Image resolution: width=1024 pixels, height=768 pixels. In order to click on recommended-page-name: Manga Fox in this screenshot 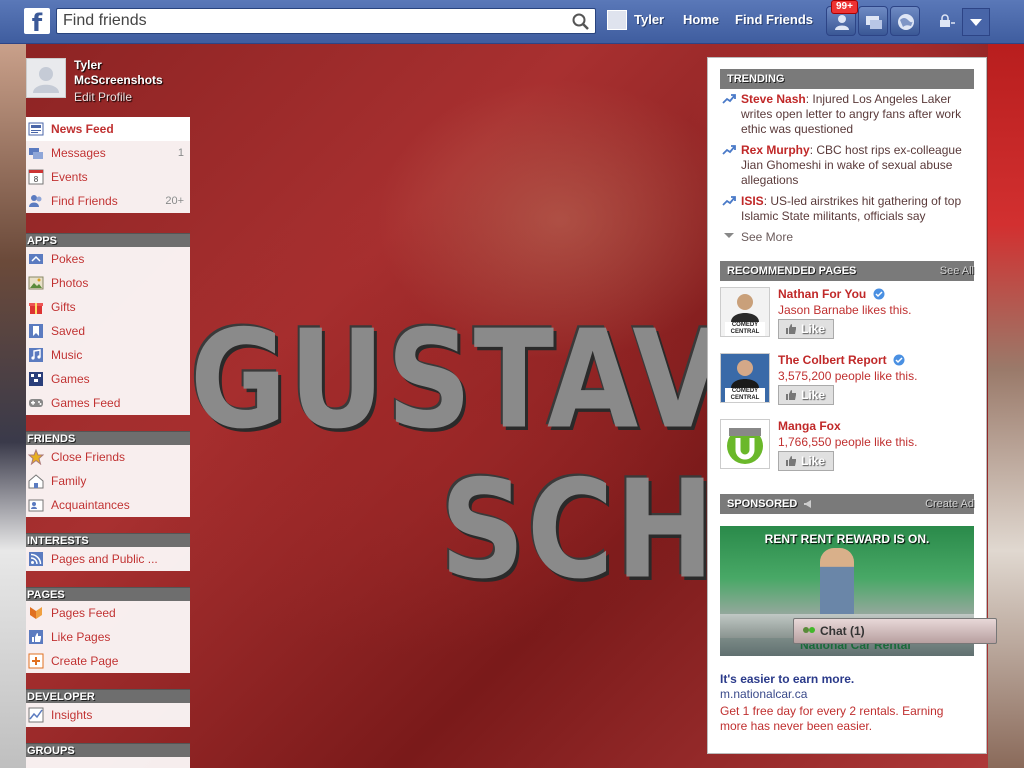, I will do `click(809, 426)`.